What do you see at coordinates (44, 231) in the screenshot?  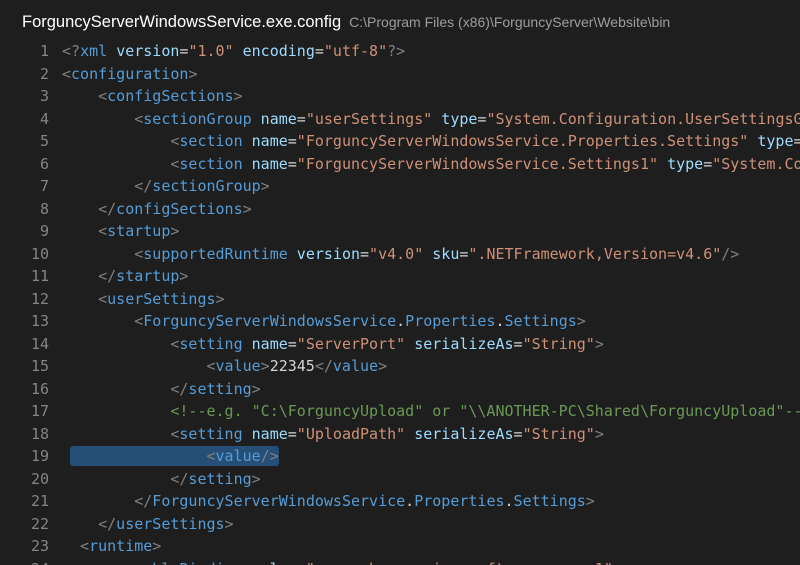 I see `line-number: 9` at bounding box center [44, 231].